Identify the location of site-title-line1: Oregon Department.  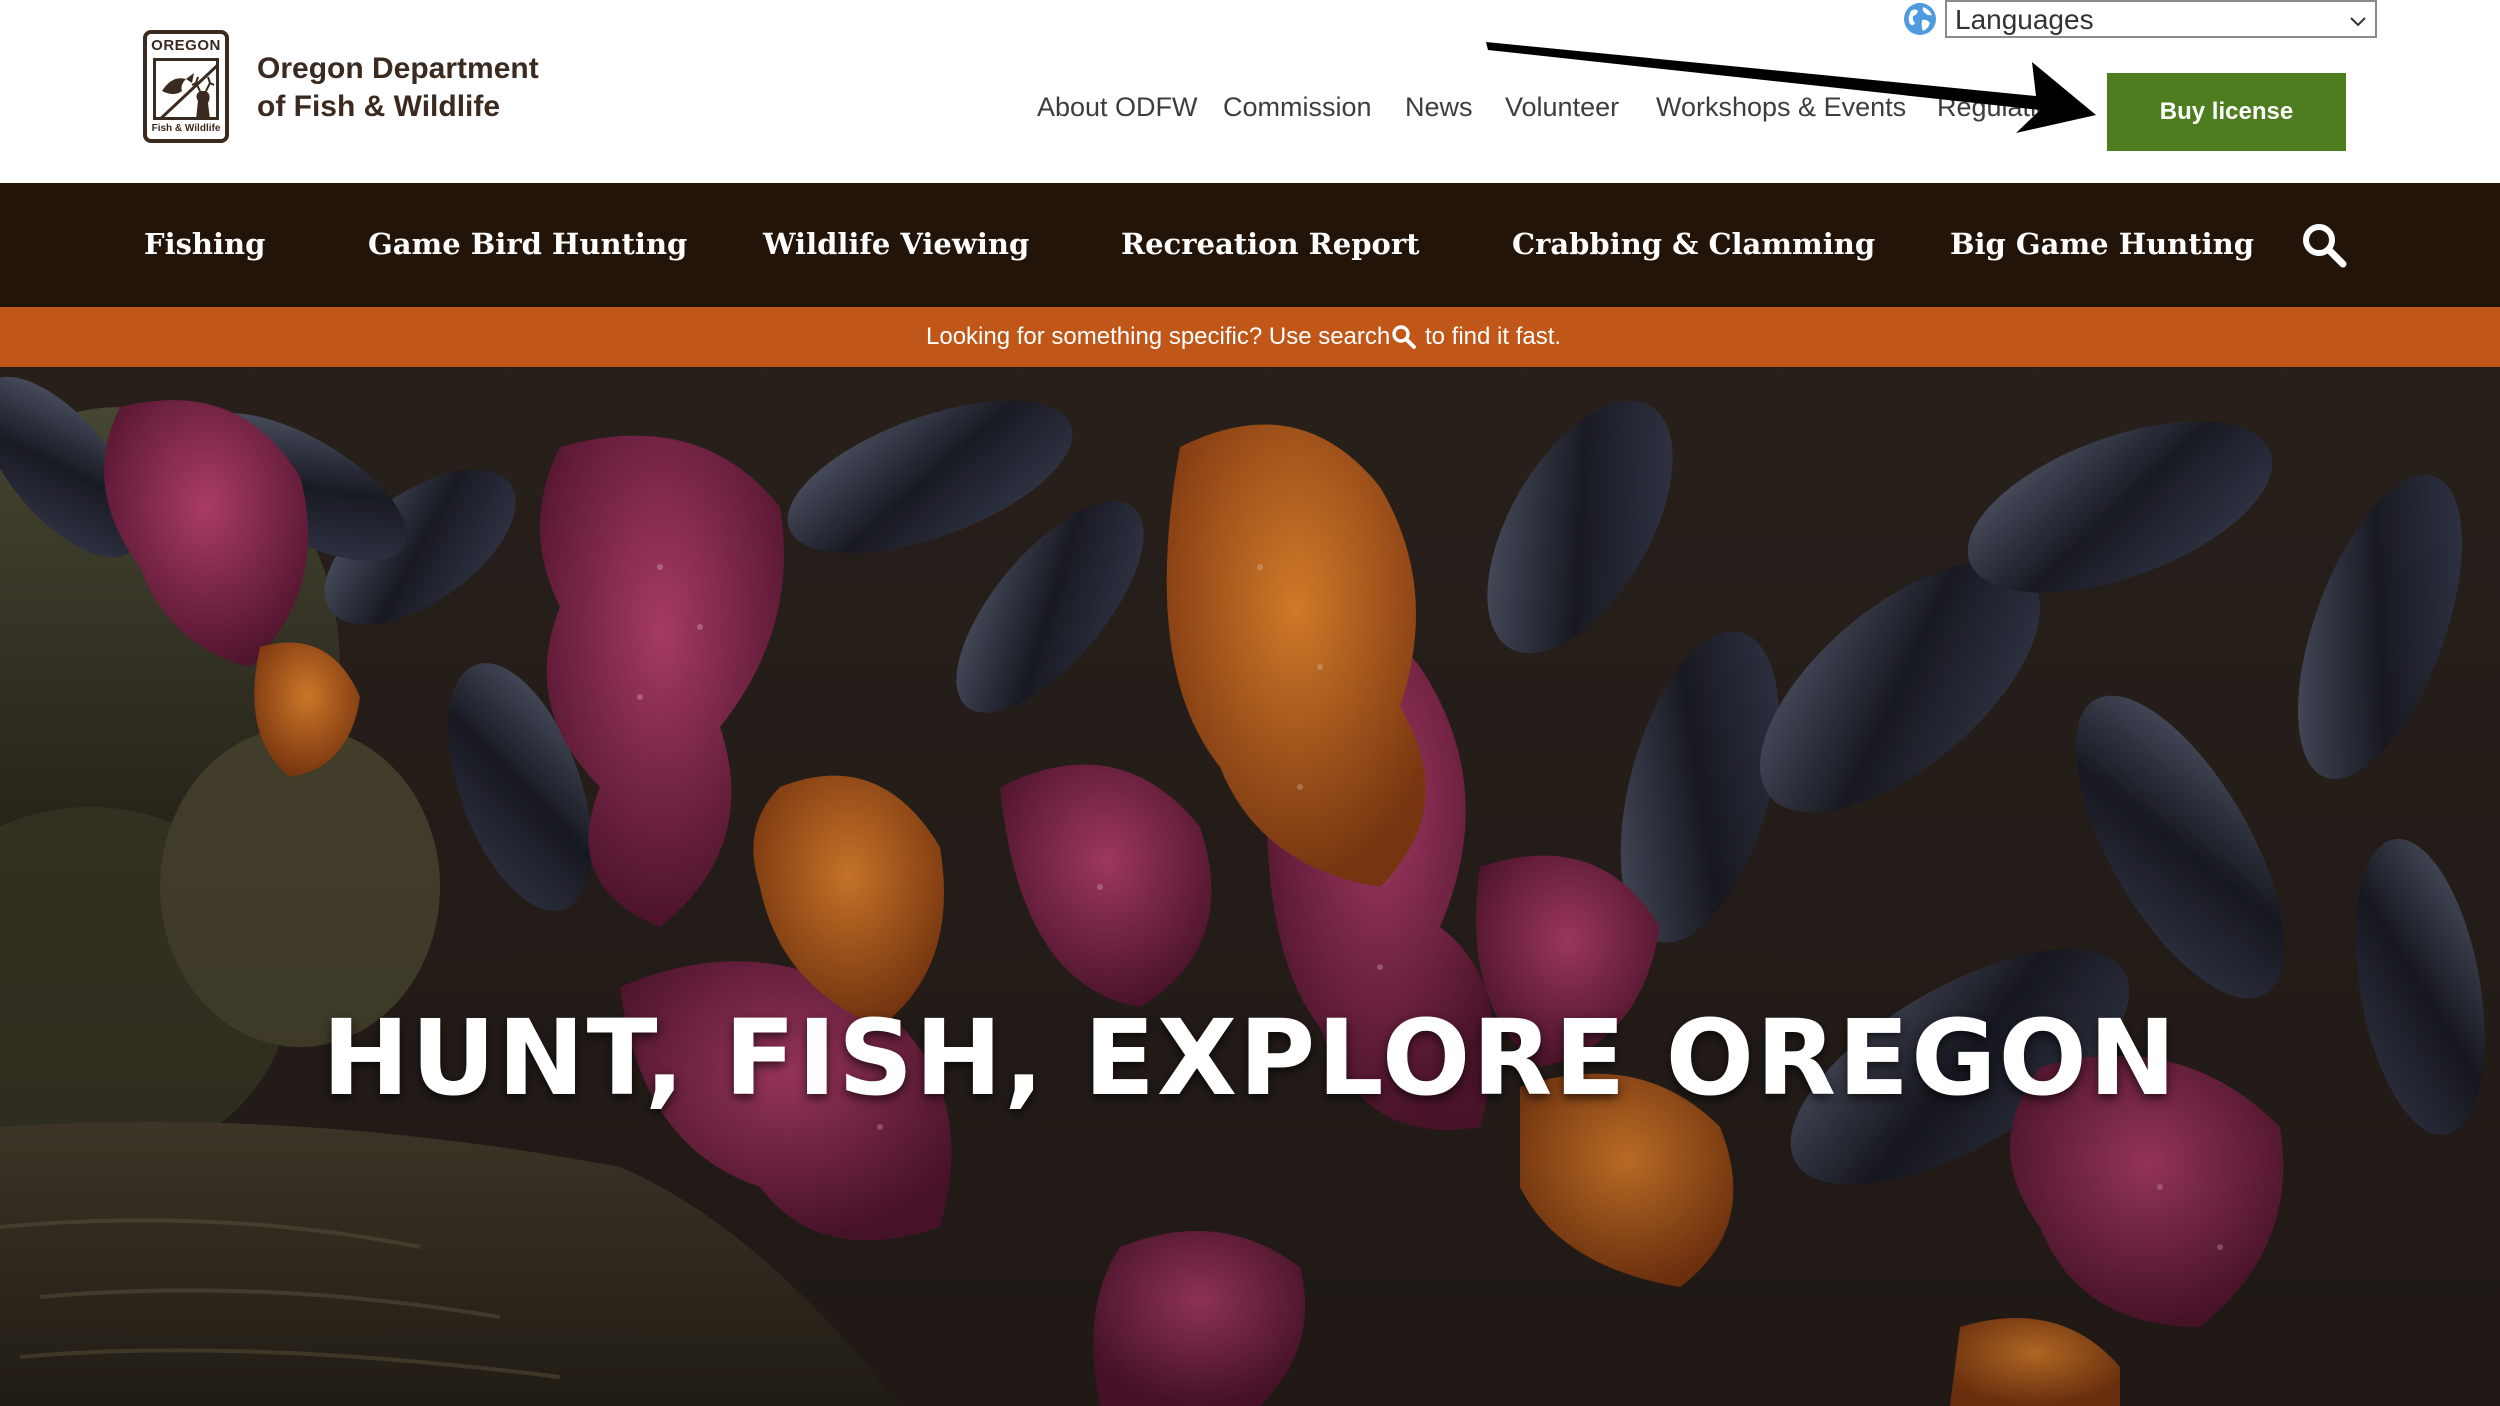
(398, 68).